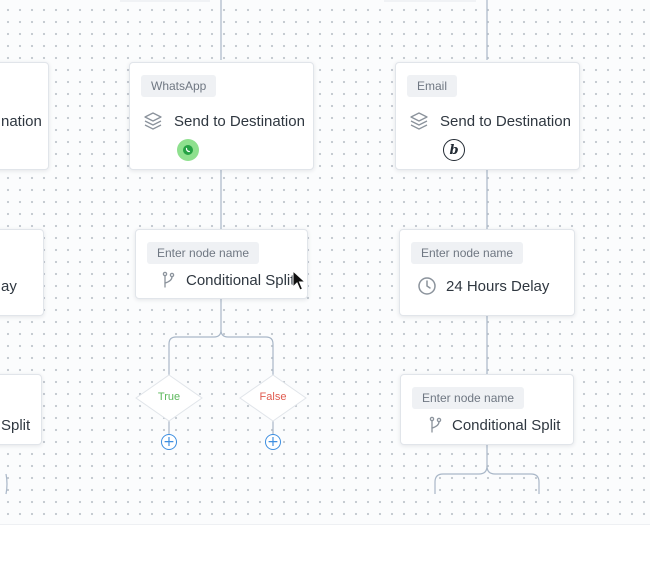  I want to click on partial-delay-node: ay, so click(22, 272).